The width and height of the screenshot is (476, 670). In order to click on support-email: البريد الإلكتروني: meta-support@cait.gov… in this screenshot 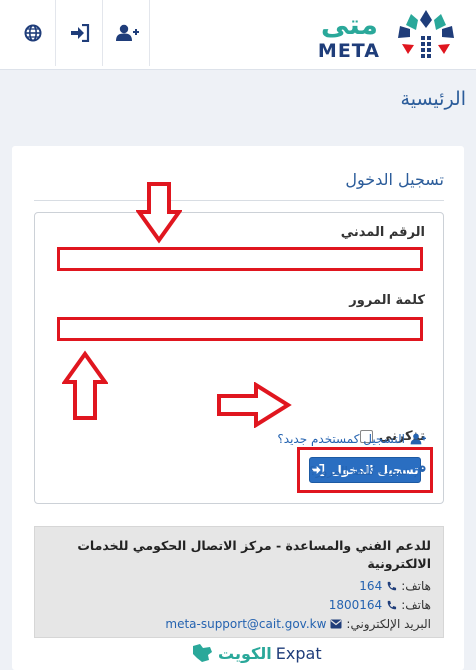, I will do `click(298, 624)`.